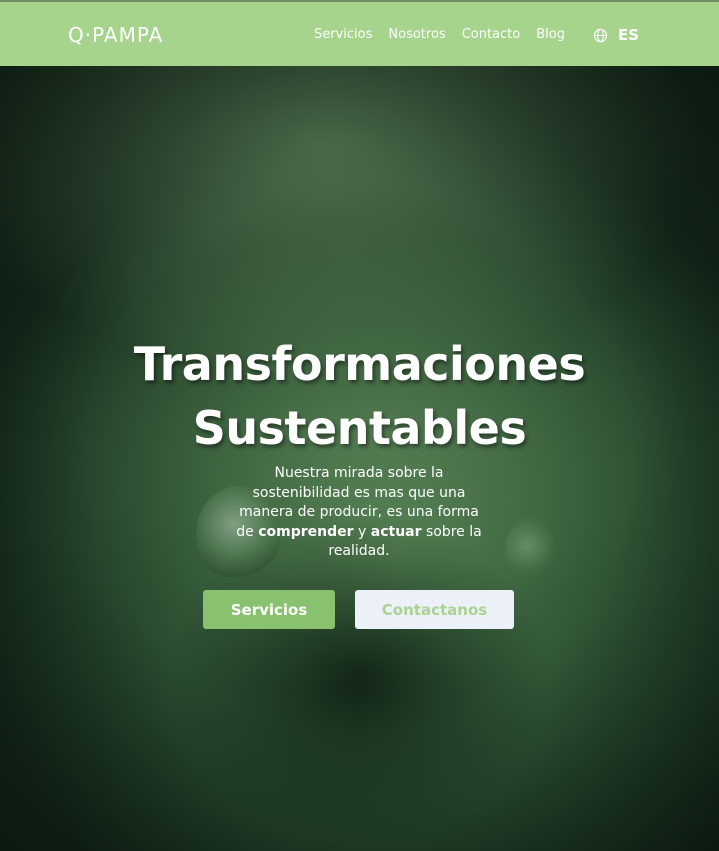 The width and height of the screenshot is (719, 851). I want to click on hero-title-line-1: Transformaciones, so click(359, 364).